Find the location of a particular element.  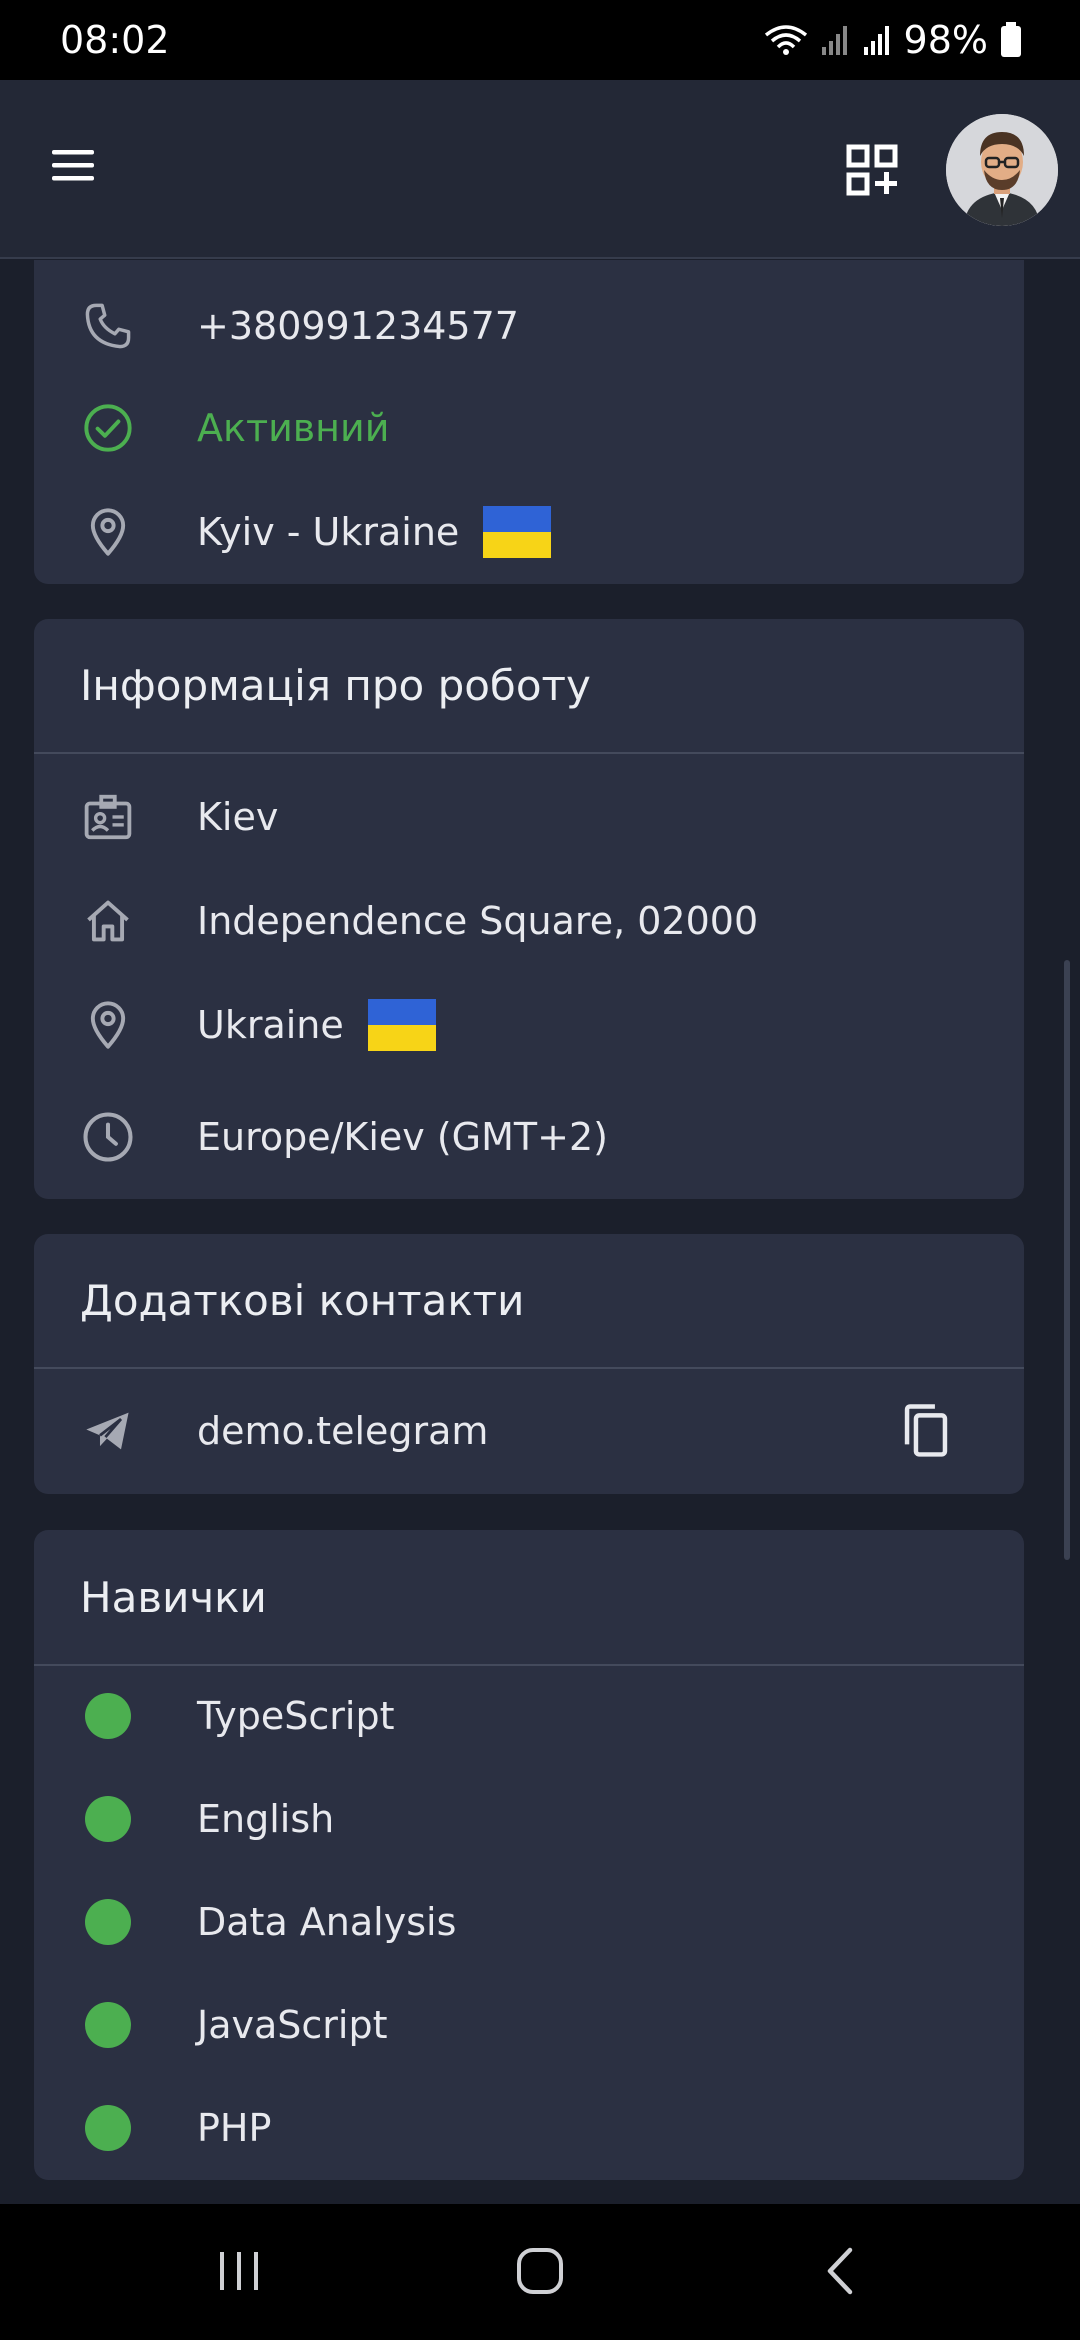

status-bar: 08:02 98% is located at coordinates (540, 40).